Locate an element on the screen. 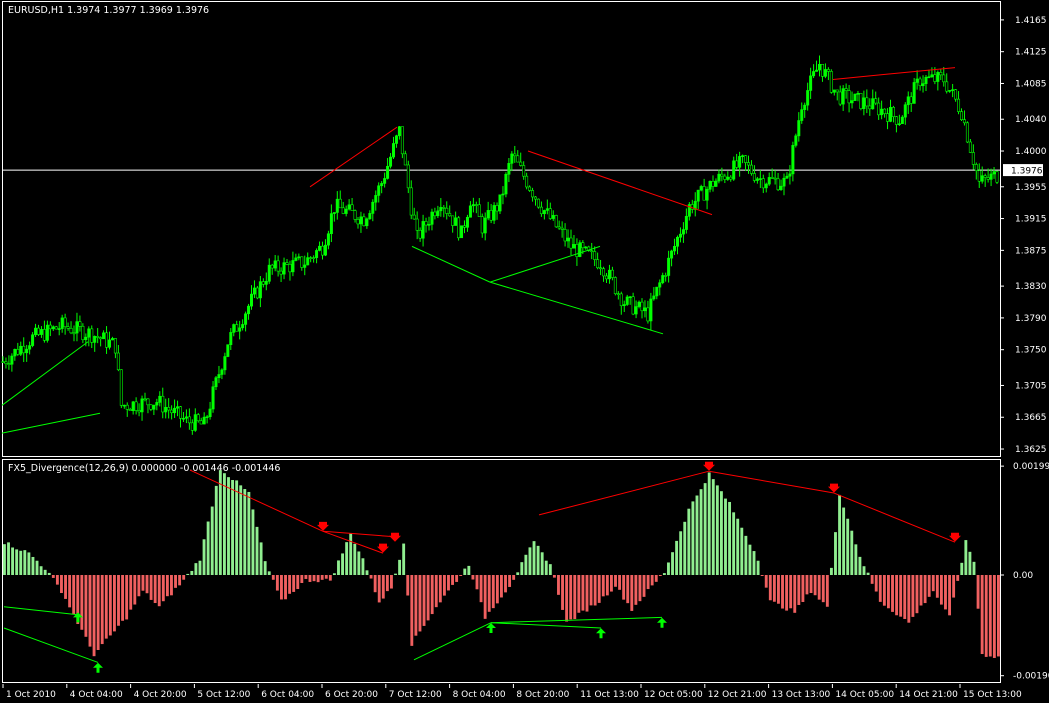 The height and width of the screenshot is (703, 1049). time-tick-label: 4 Oct 04:00 is located at coordinates (96, 695).